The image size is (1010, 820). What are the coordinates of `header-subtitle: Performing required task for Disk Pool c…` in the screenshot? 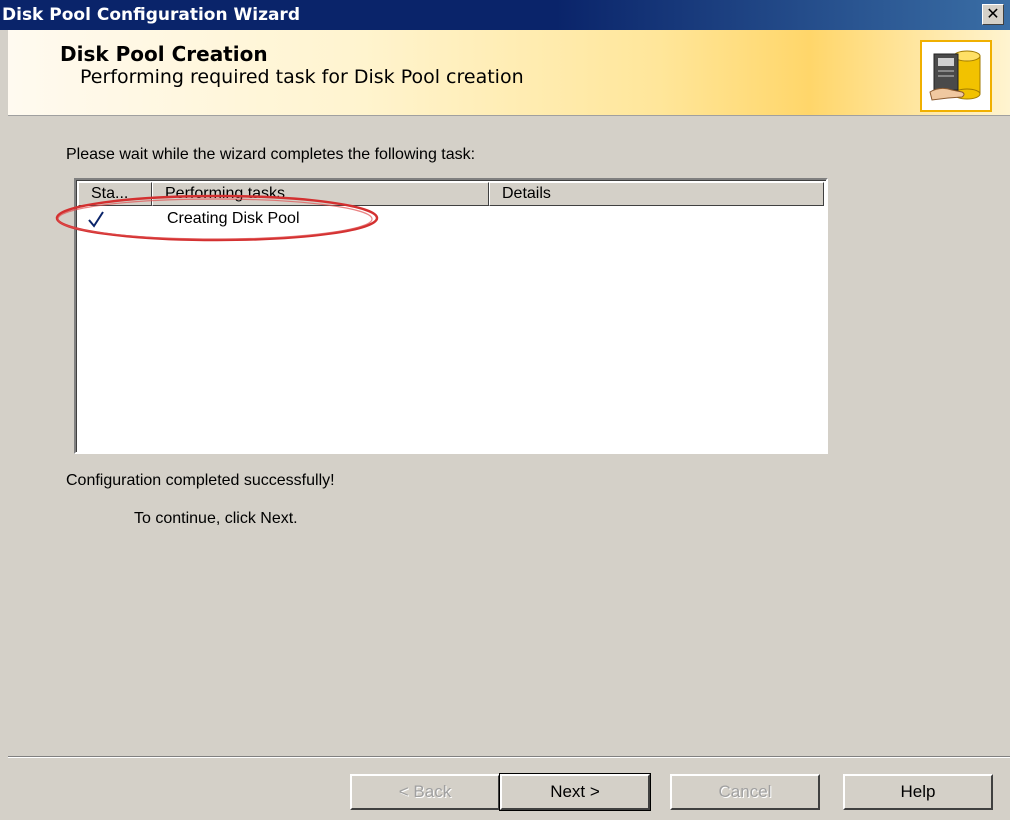 It's located at (302, 77).